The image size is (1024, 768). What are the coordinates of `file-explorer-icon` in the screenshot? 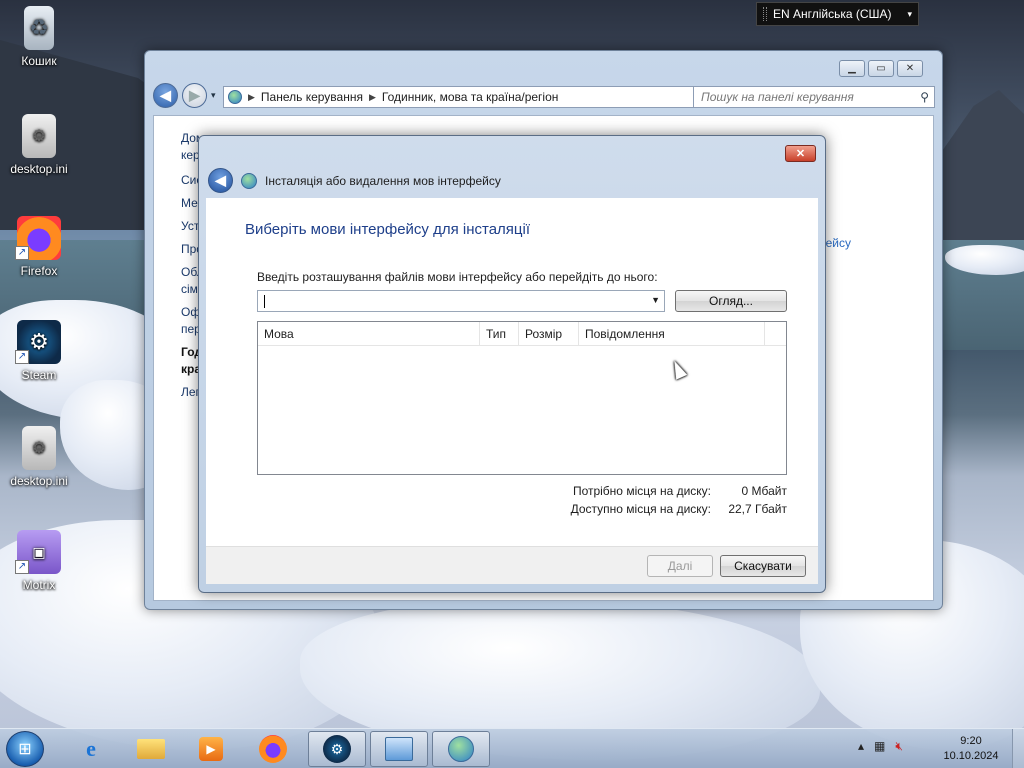 It's located at (151, 749).